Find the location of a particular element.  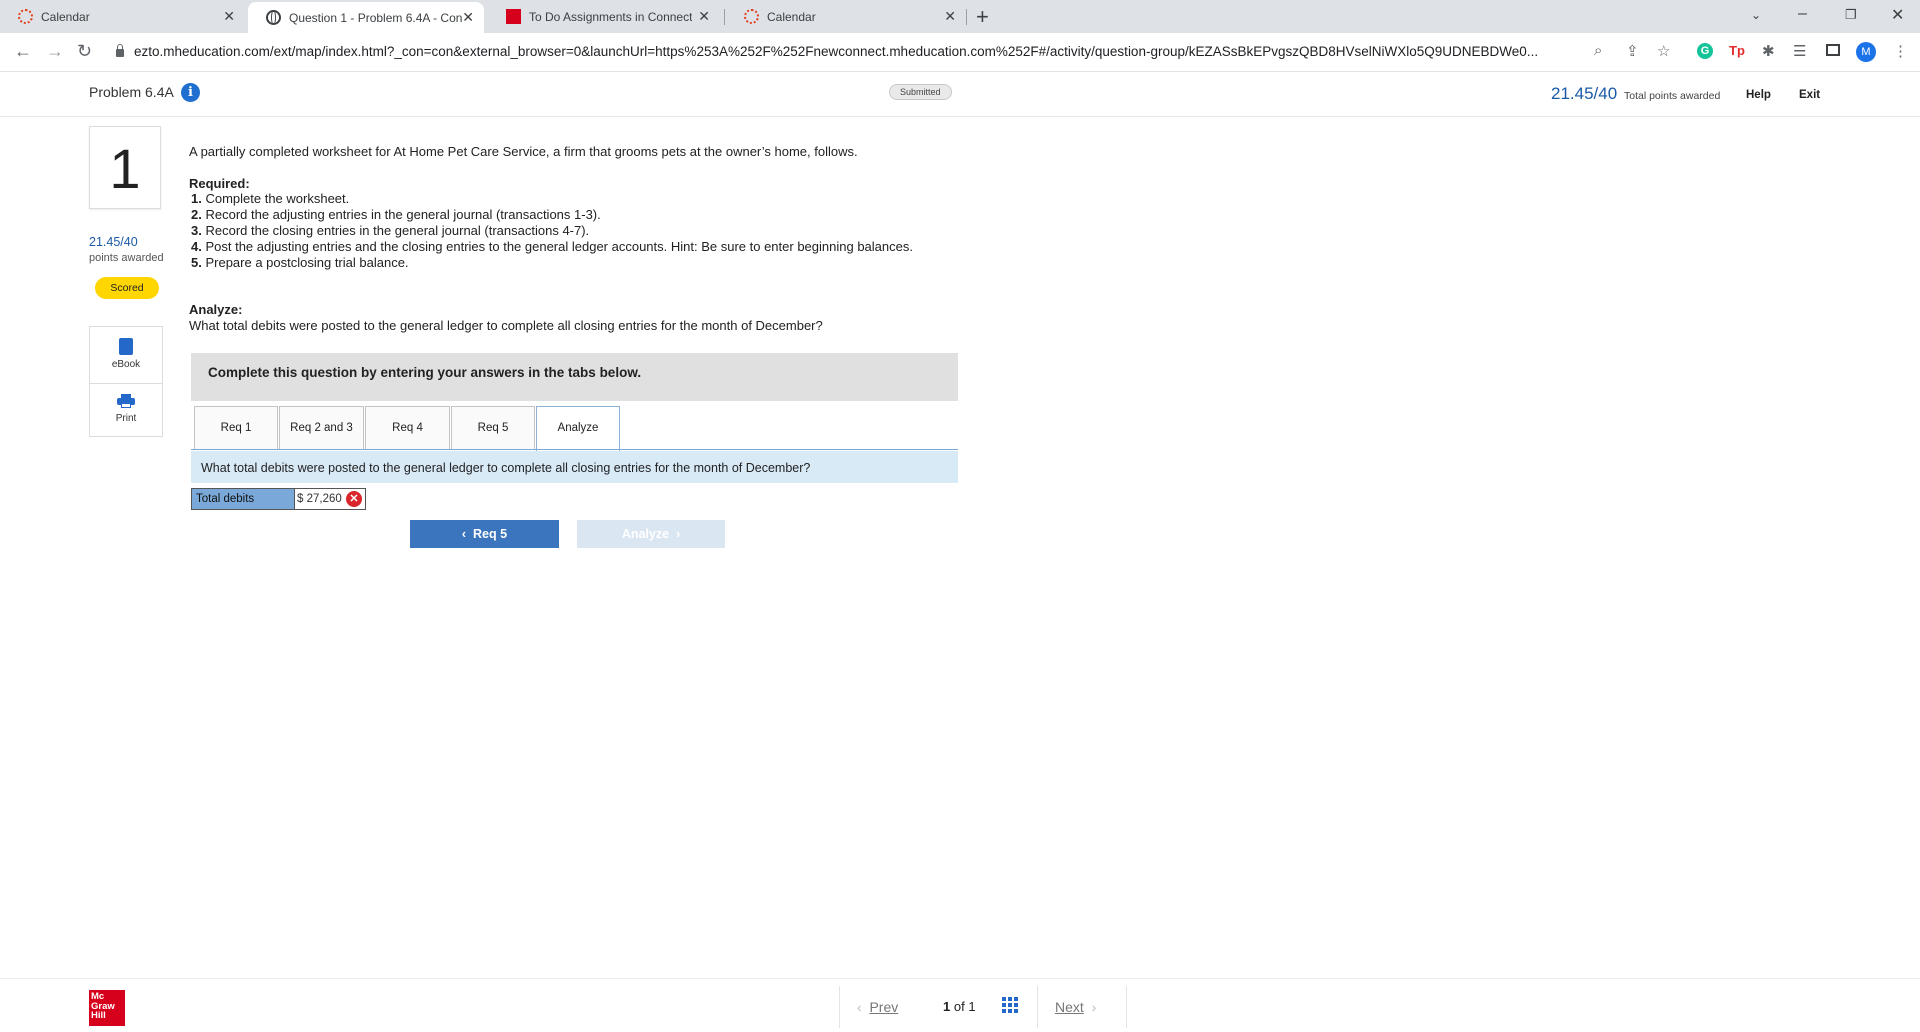

tab-req-4: Req 4 is located at coordinates (407, 427).